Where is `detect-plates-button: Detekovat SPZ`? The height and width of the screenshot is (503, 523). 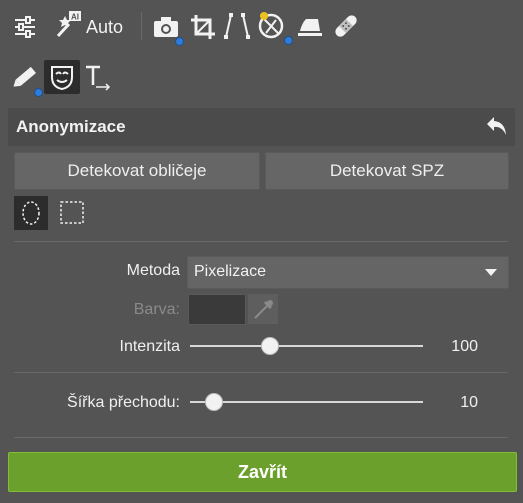 detect-plates-button: Detekovat SPZ is located at coordinates (387, 171).